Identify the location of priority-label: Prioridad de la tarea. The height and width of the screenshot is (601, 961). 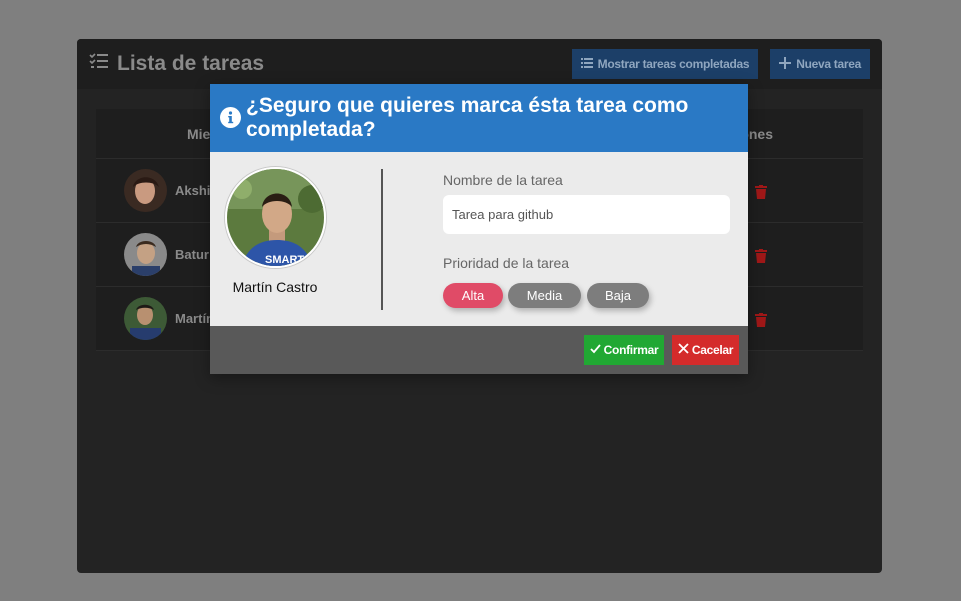
(506, 263).